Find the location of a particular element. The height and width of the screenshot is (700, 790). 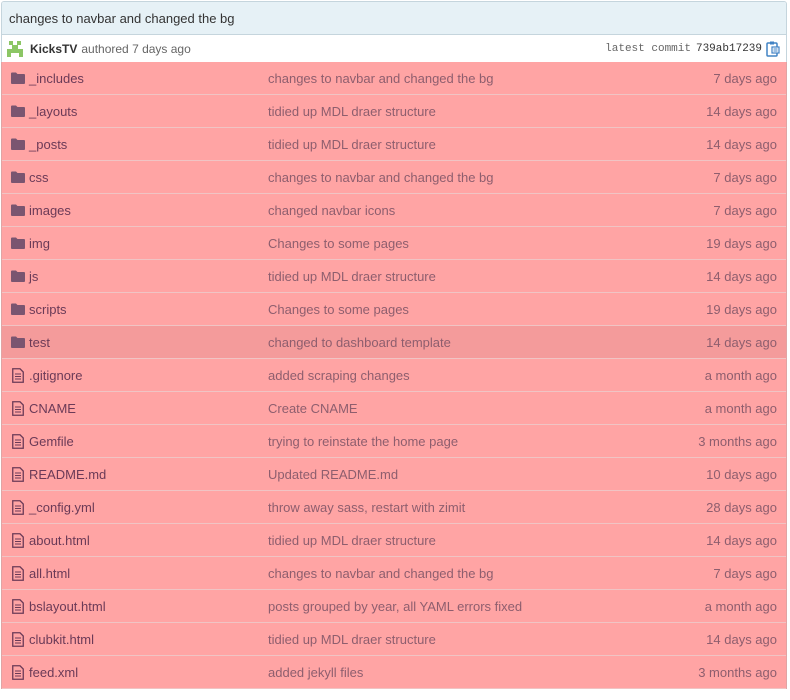

file-name-link: js is located at coordinates (33, 276).